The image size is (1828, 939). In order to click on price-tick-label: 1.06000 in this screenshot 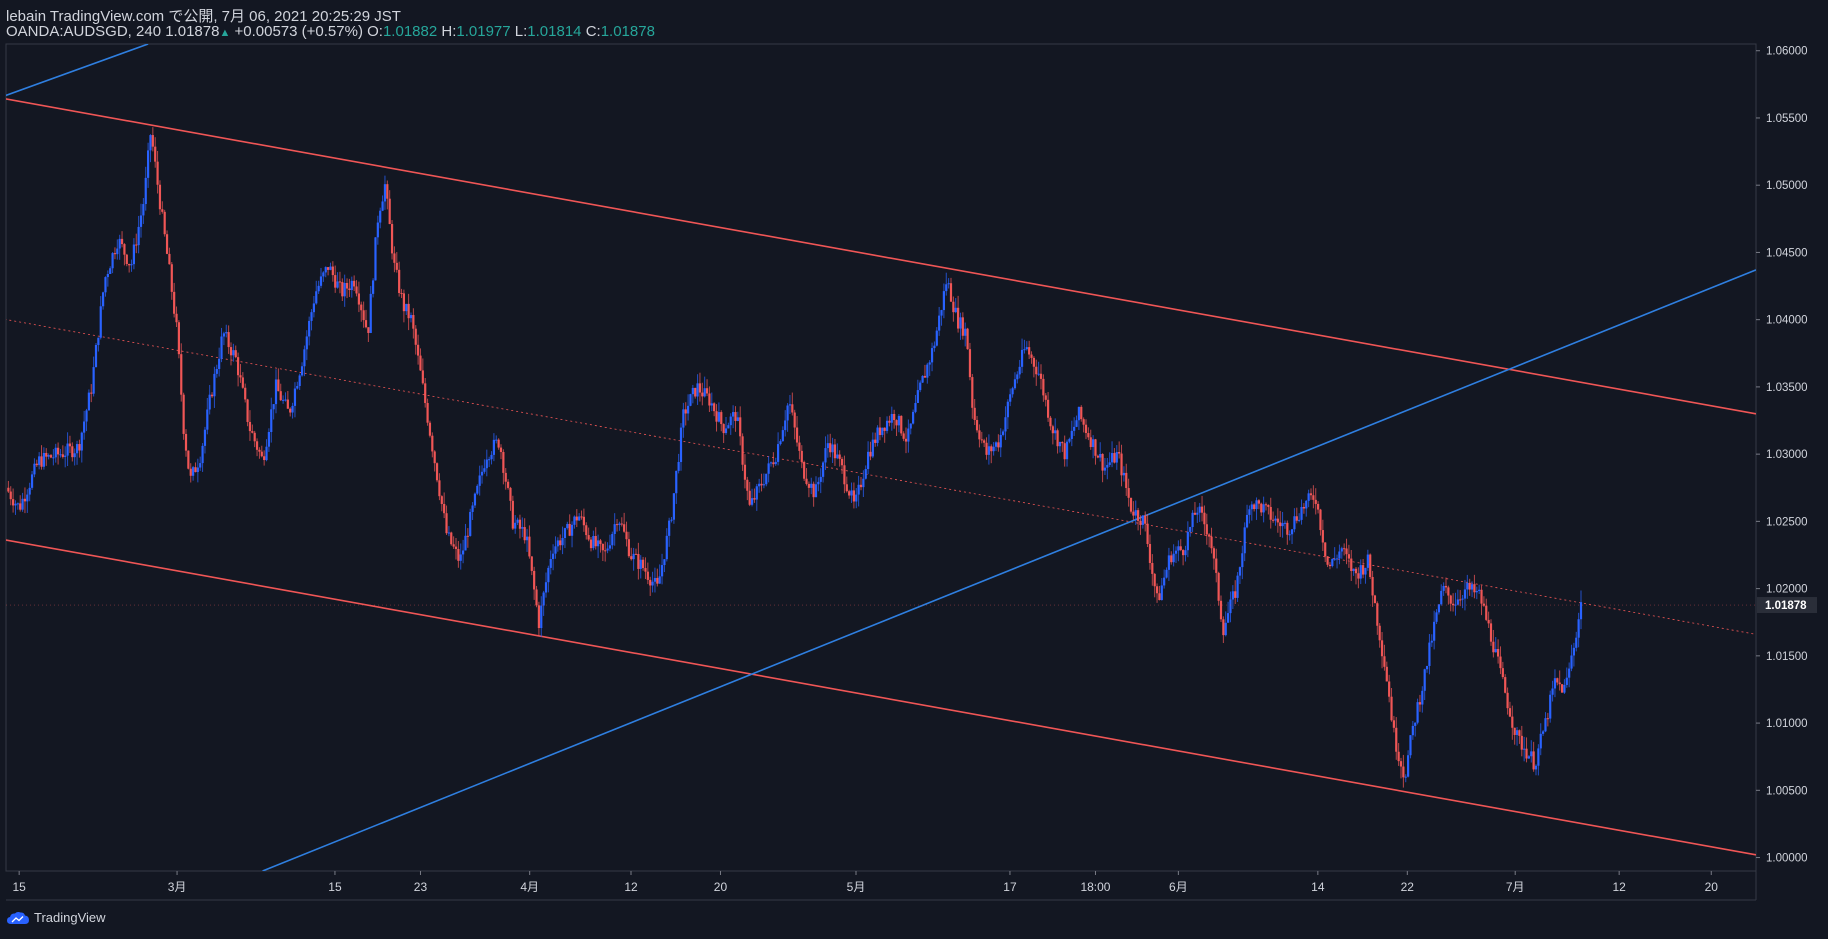, I will do `click(1787, 52)`.